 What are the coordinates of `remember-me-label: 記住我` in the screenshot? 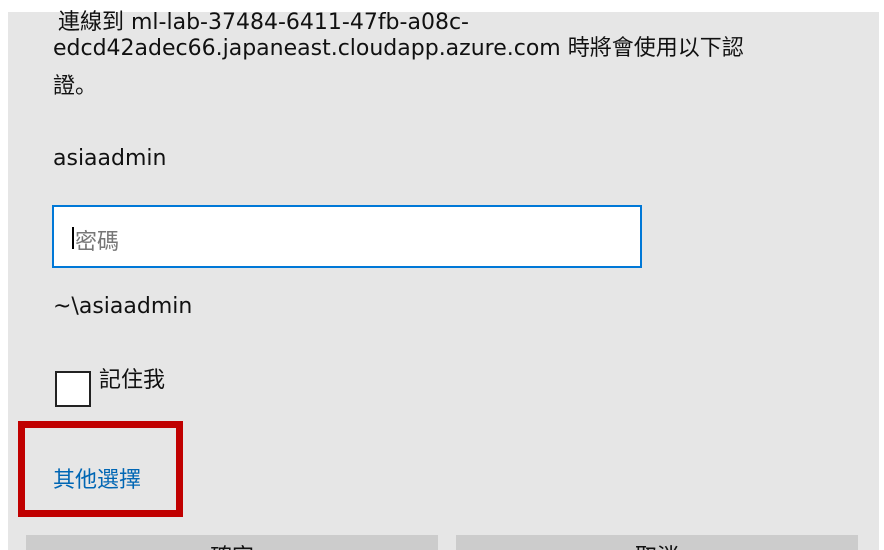 It's located at (132, 381).